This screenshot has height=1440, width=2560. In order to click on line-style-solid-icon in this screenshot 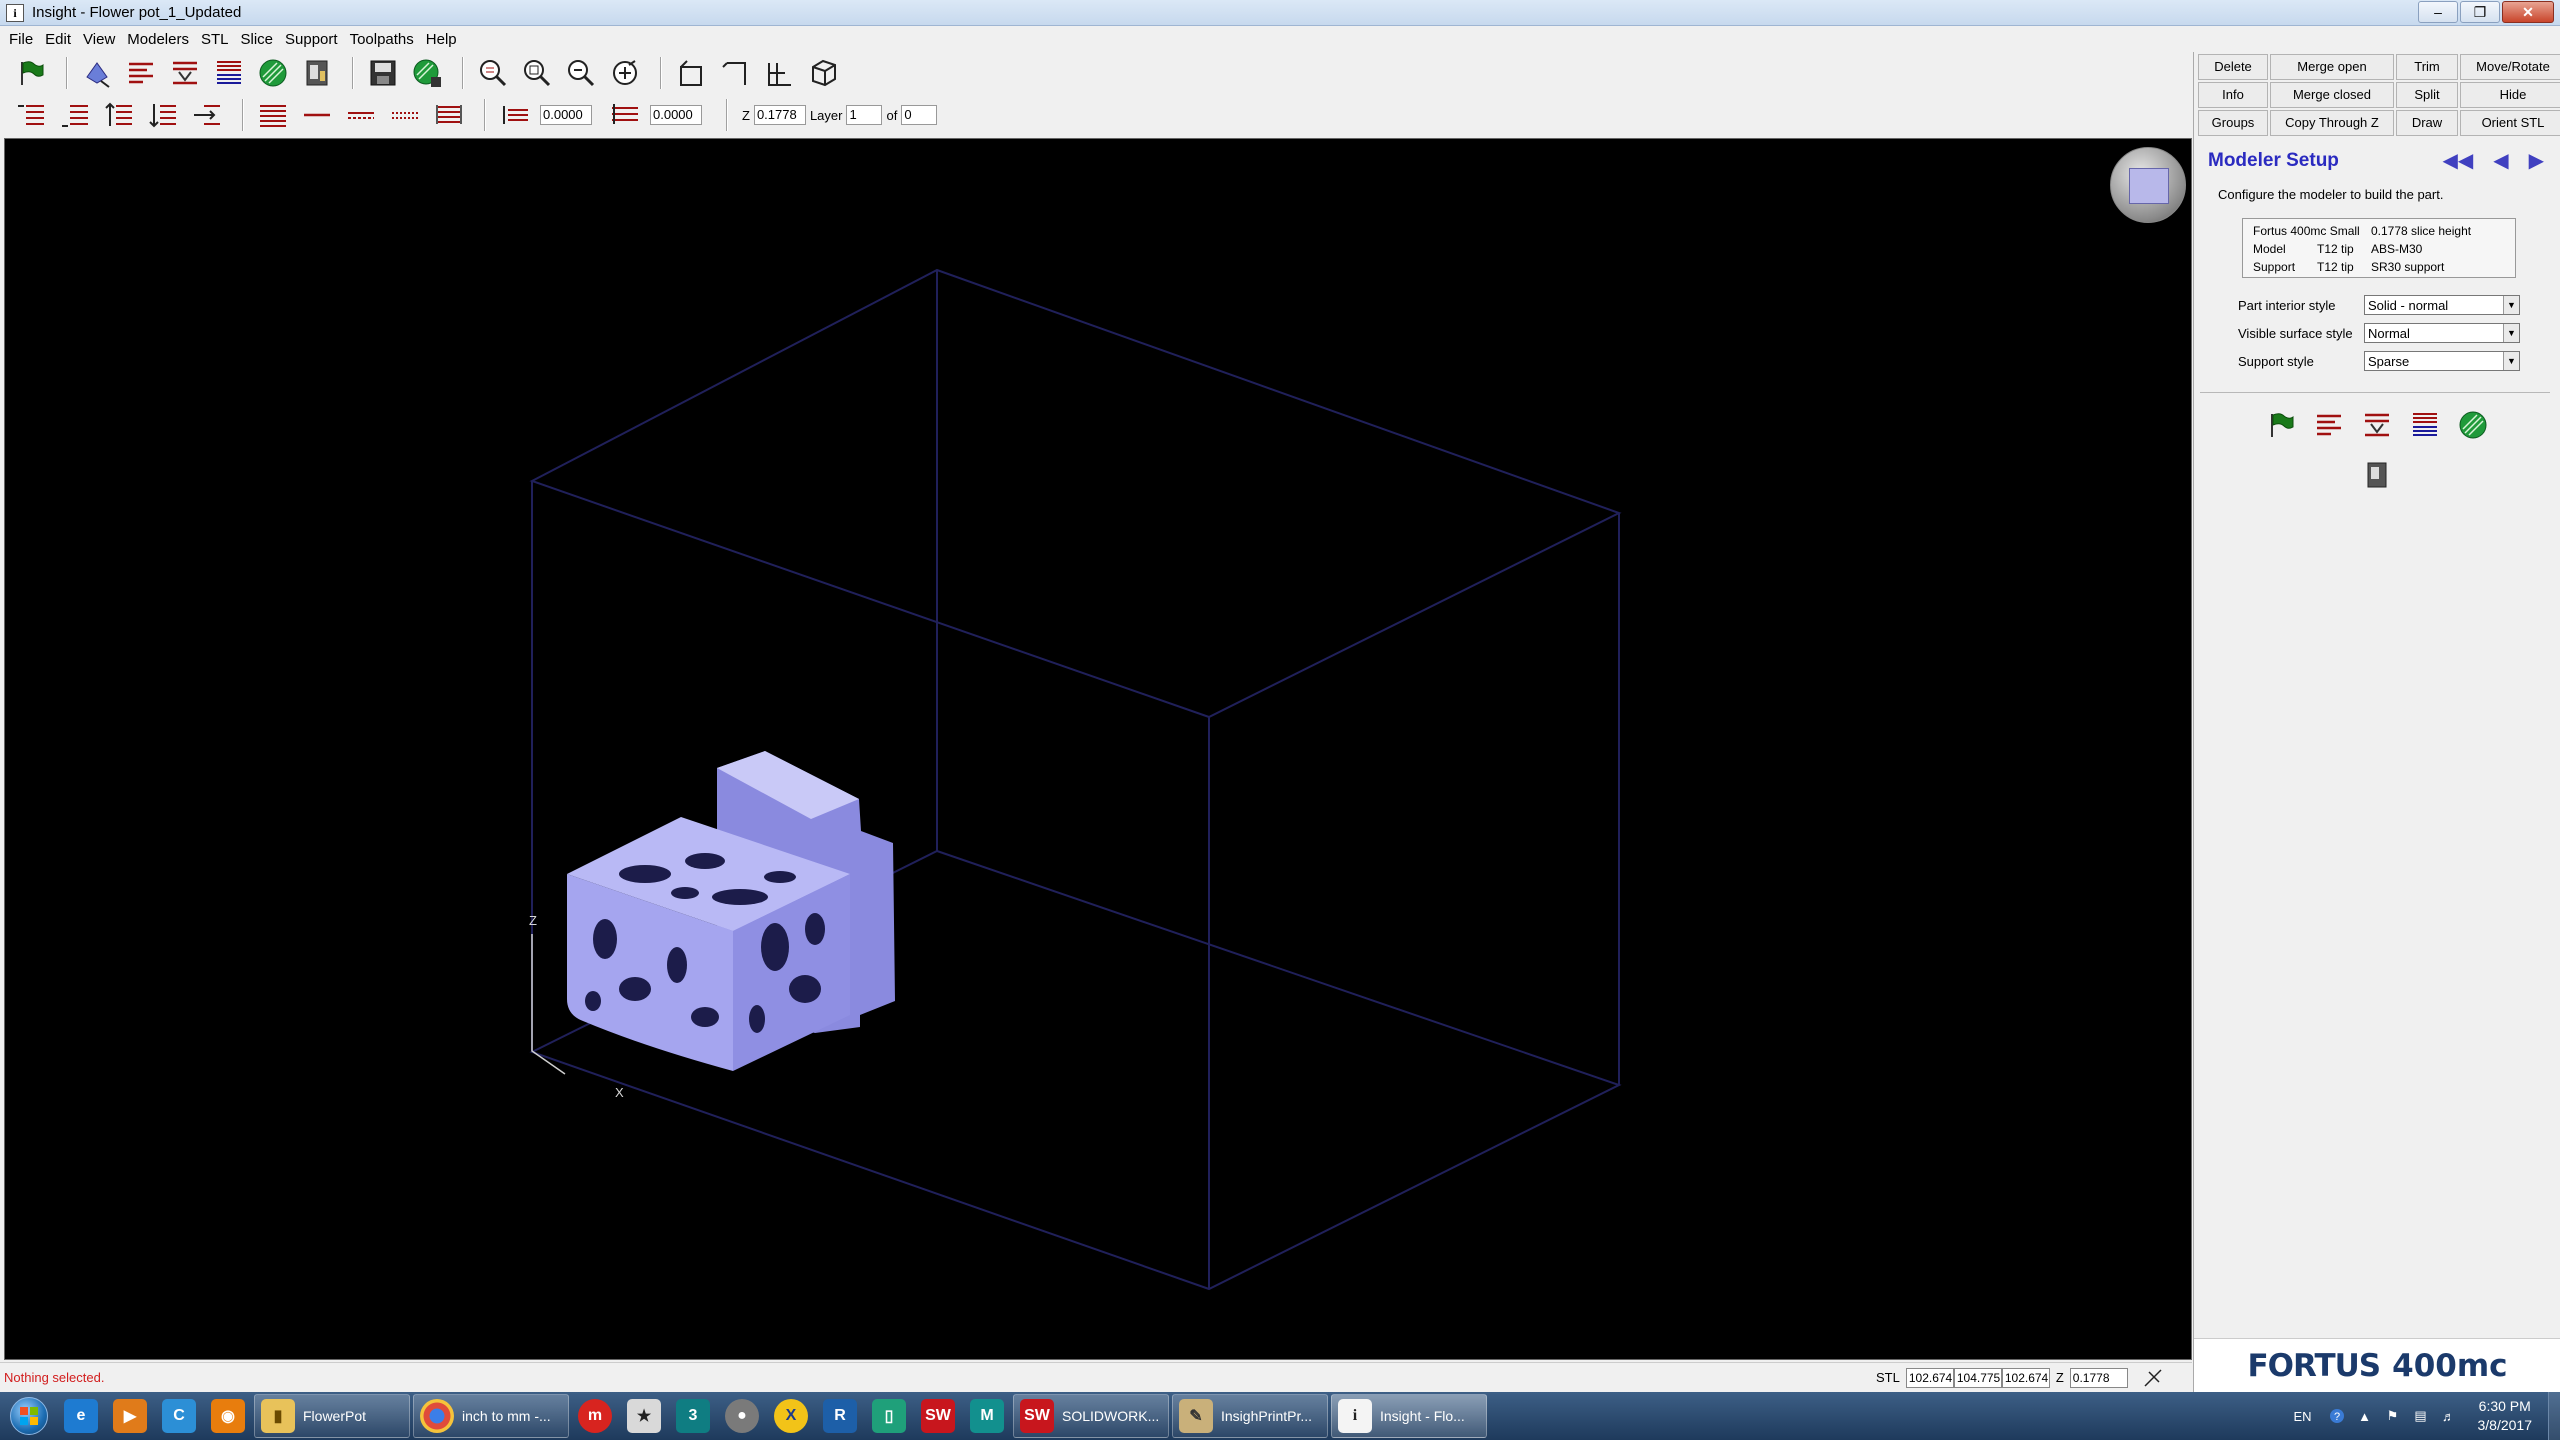, I will do `click(273, 115)`.